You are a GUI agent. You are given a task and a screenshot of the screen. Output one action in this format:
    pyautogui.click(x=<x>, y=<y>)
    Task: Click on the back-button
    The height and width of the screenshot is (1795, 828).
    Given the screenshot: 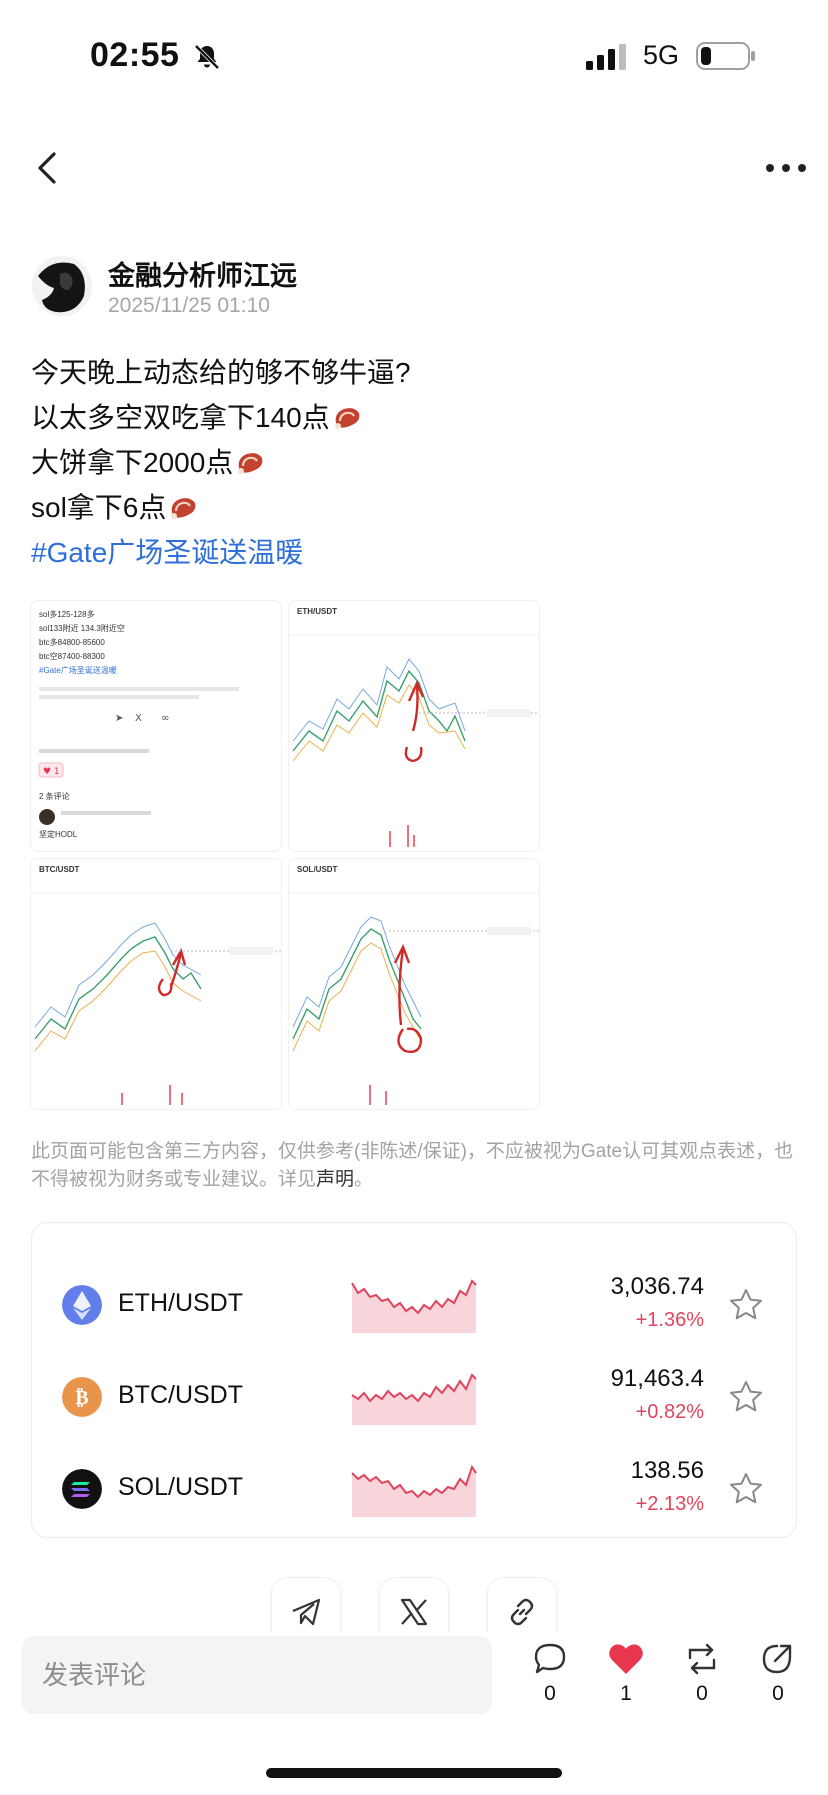 What is the action you would take?
    pyautogui.click(x=48, y=168)
    